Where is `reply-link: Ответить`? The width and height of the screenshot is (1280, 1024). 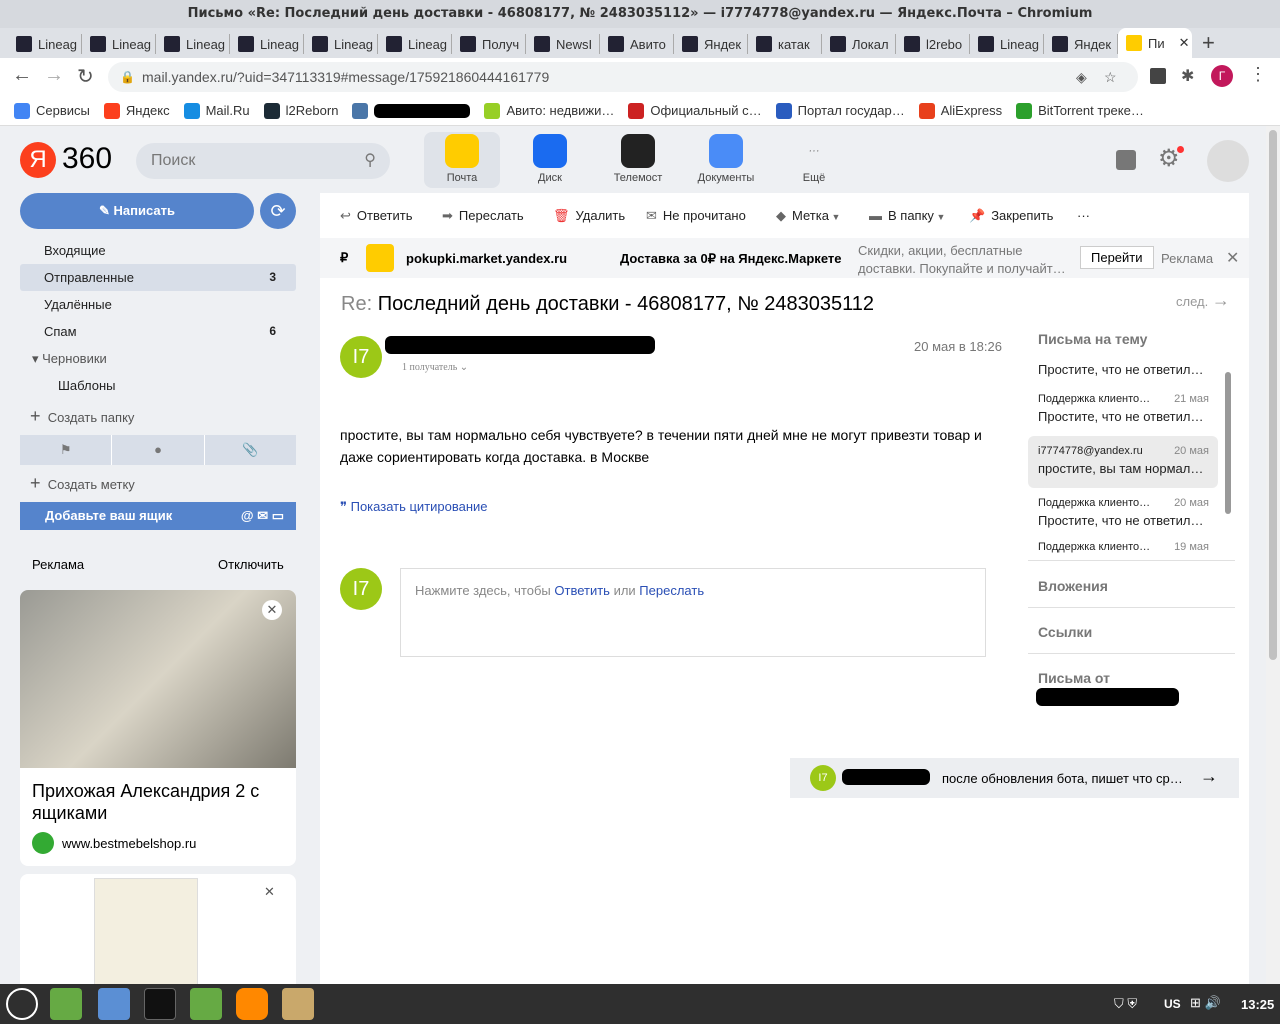
reply-link: Ответить is located at coordinates (582, 590).